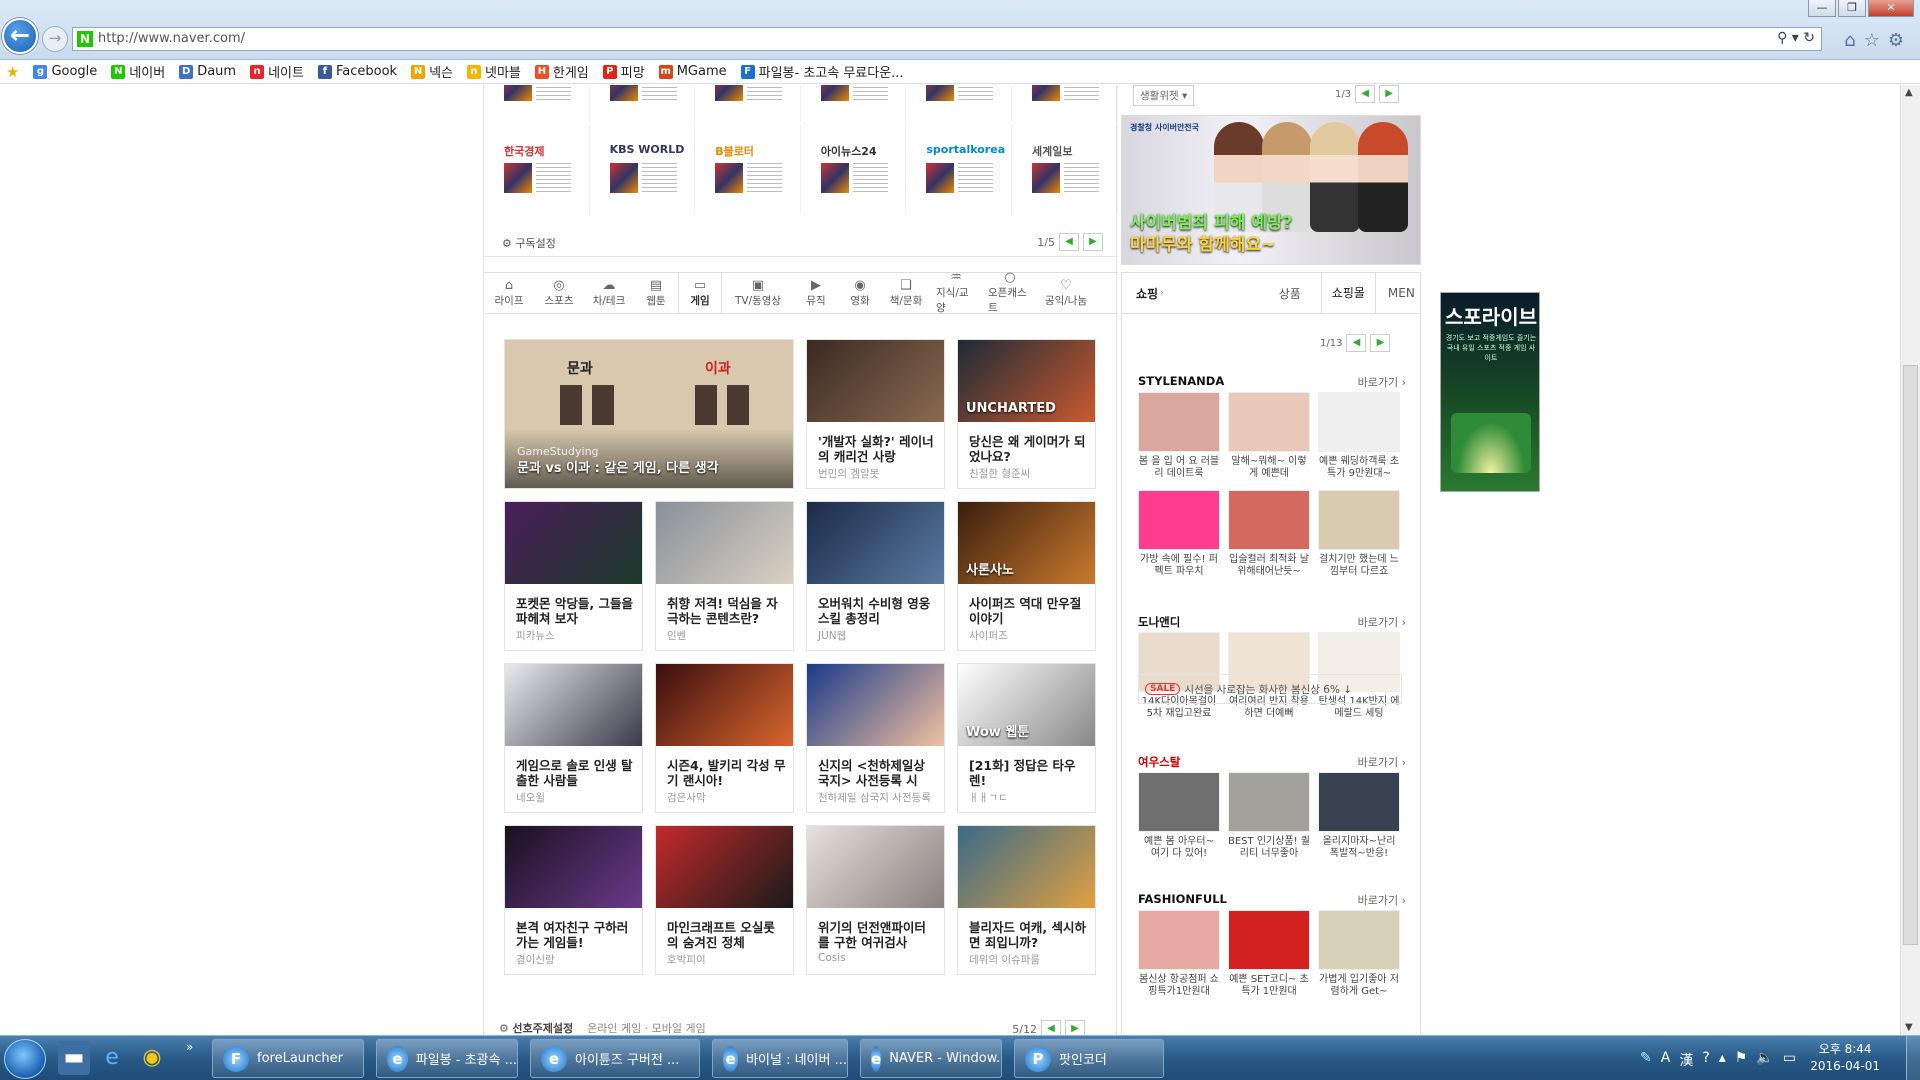  Describe the element at coordinates (623, 71) in the screenshot. I see `favorite-link: P 피망` at that location.